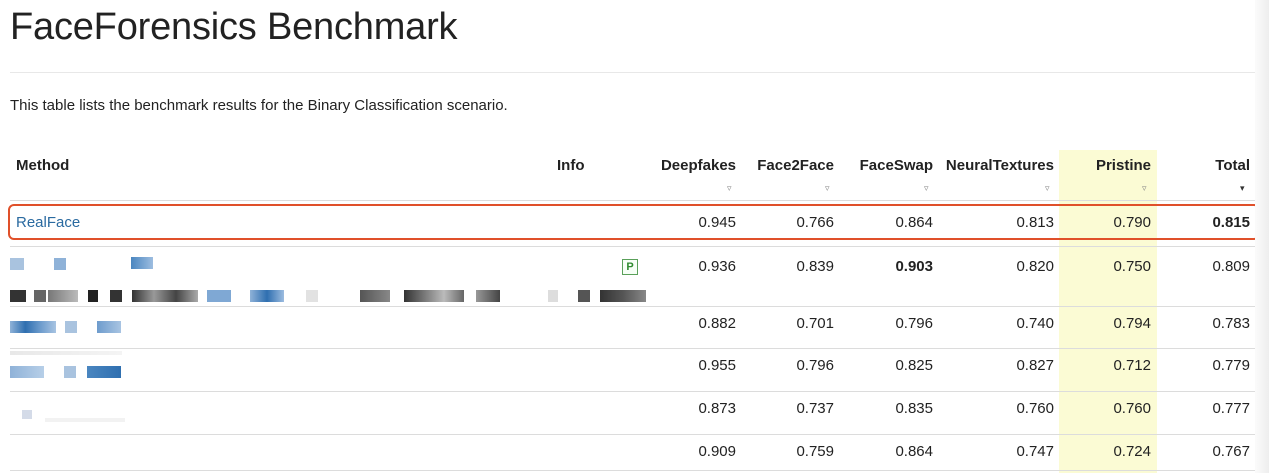 This screenshot has width=1269, height=473. Describe the element at coordinates (1035, 365) in the screenshot. I see `cell-neuraltextures: 0.827` at that location.